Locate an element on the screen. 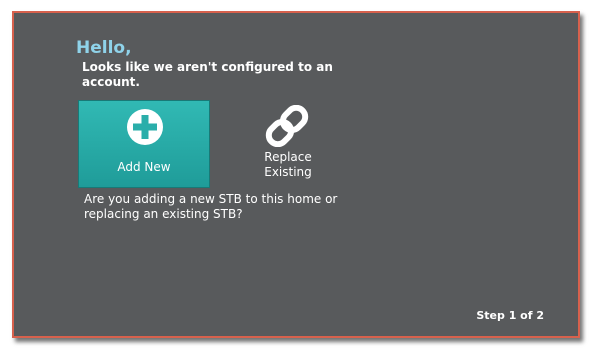  add-new-label: Add New is located at coordinates (144, 167).